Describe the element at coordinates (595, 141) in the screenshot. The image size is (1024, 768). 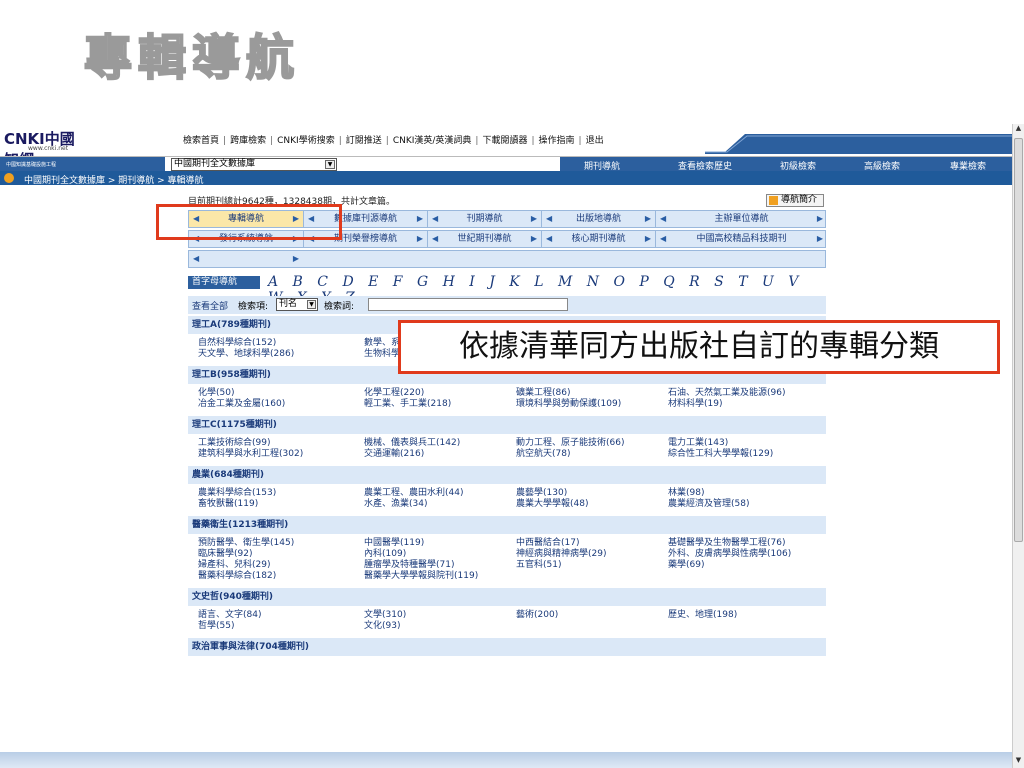
I see `top-link: 退出` at that location.